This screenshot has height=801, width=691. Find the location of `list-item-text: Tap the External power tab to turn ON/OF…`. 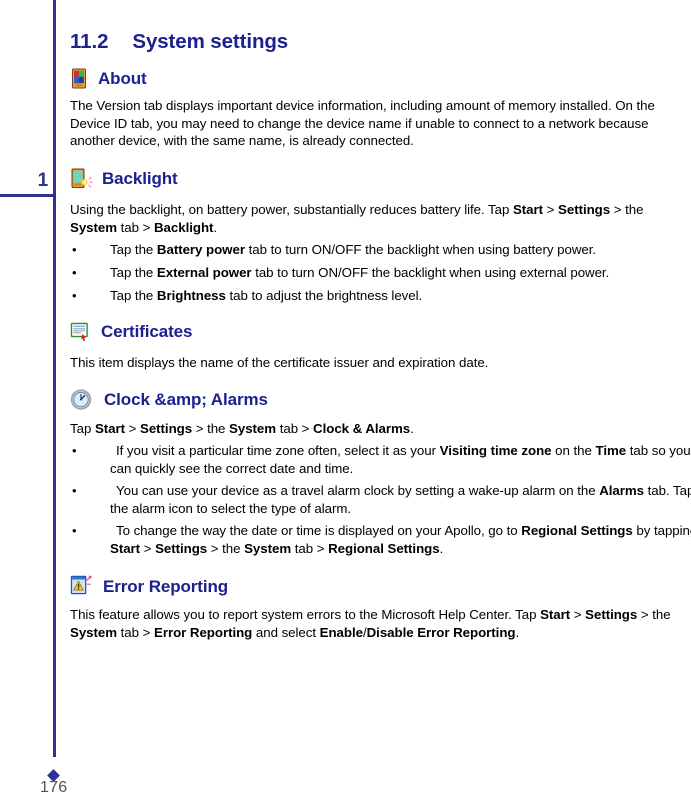

list-item-text: Tap the External power tab to turn ON/OF… is located at coordinates (360, 272).